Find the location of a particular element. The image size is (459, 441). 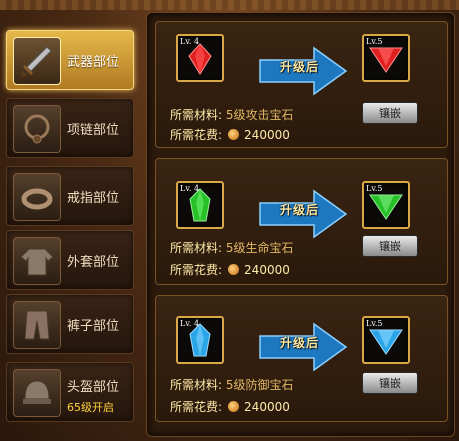

material-row: 所需材料: 5级生命宝石 is located at coordinates (232, 247).